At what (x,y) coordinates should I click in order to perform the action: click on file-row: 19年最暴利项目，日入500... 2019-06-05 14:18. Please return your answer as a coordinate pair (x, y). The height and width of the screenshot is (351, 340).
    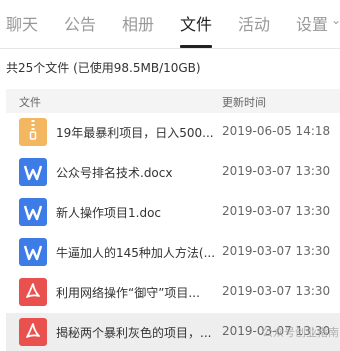
    Looking at the image, I should click on (173, 132).